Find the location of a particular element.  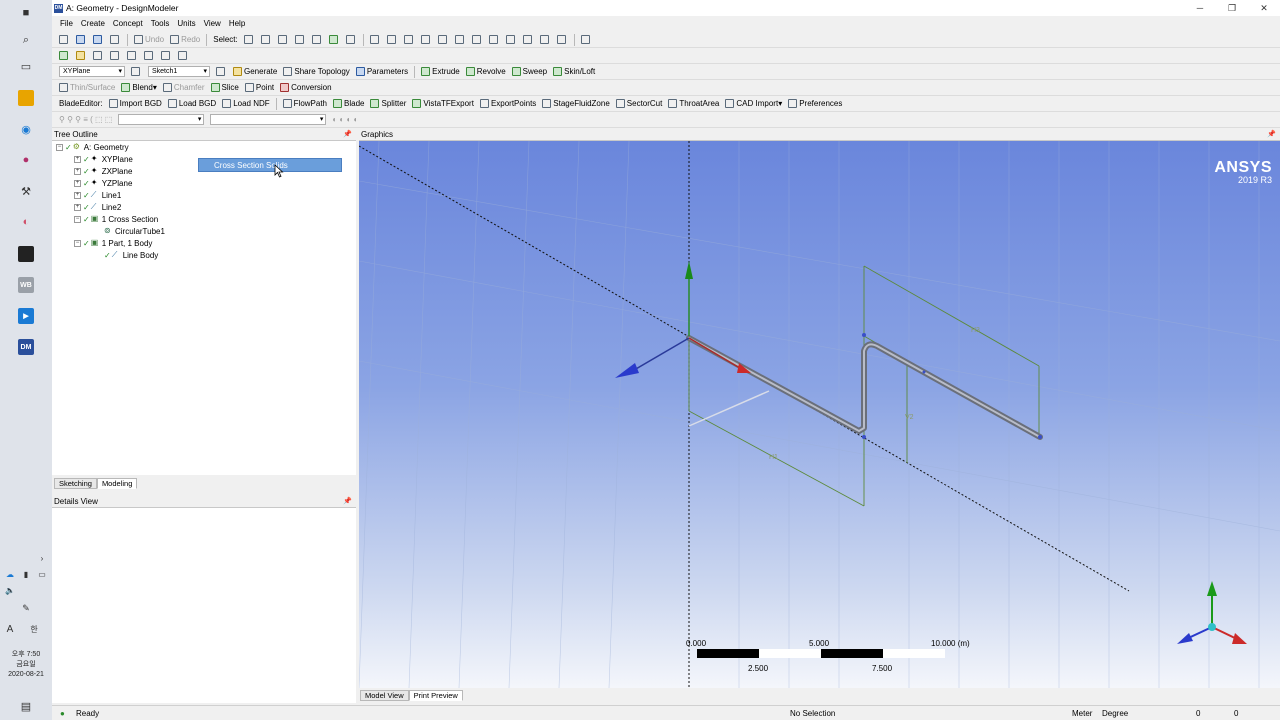

select-mode-icon is located at coordinates (249, 40).